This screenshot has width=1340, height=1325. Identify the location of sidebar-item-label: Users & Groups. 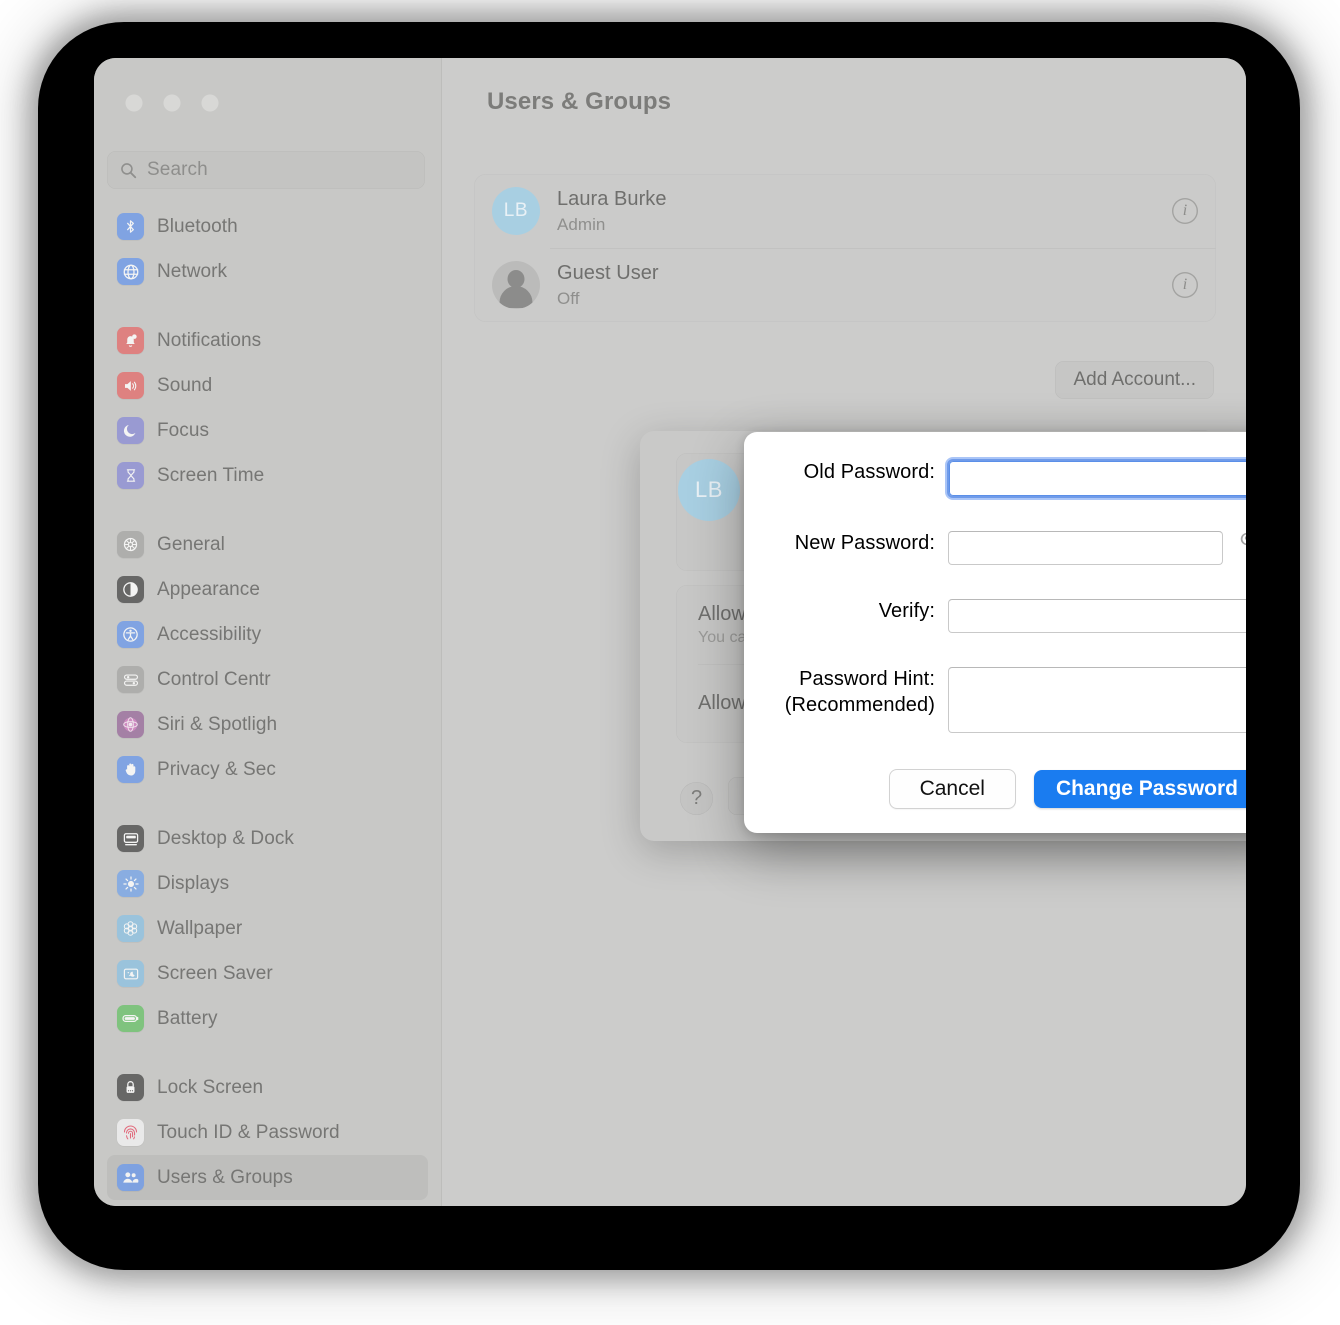
(225, 1177).